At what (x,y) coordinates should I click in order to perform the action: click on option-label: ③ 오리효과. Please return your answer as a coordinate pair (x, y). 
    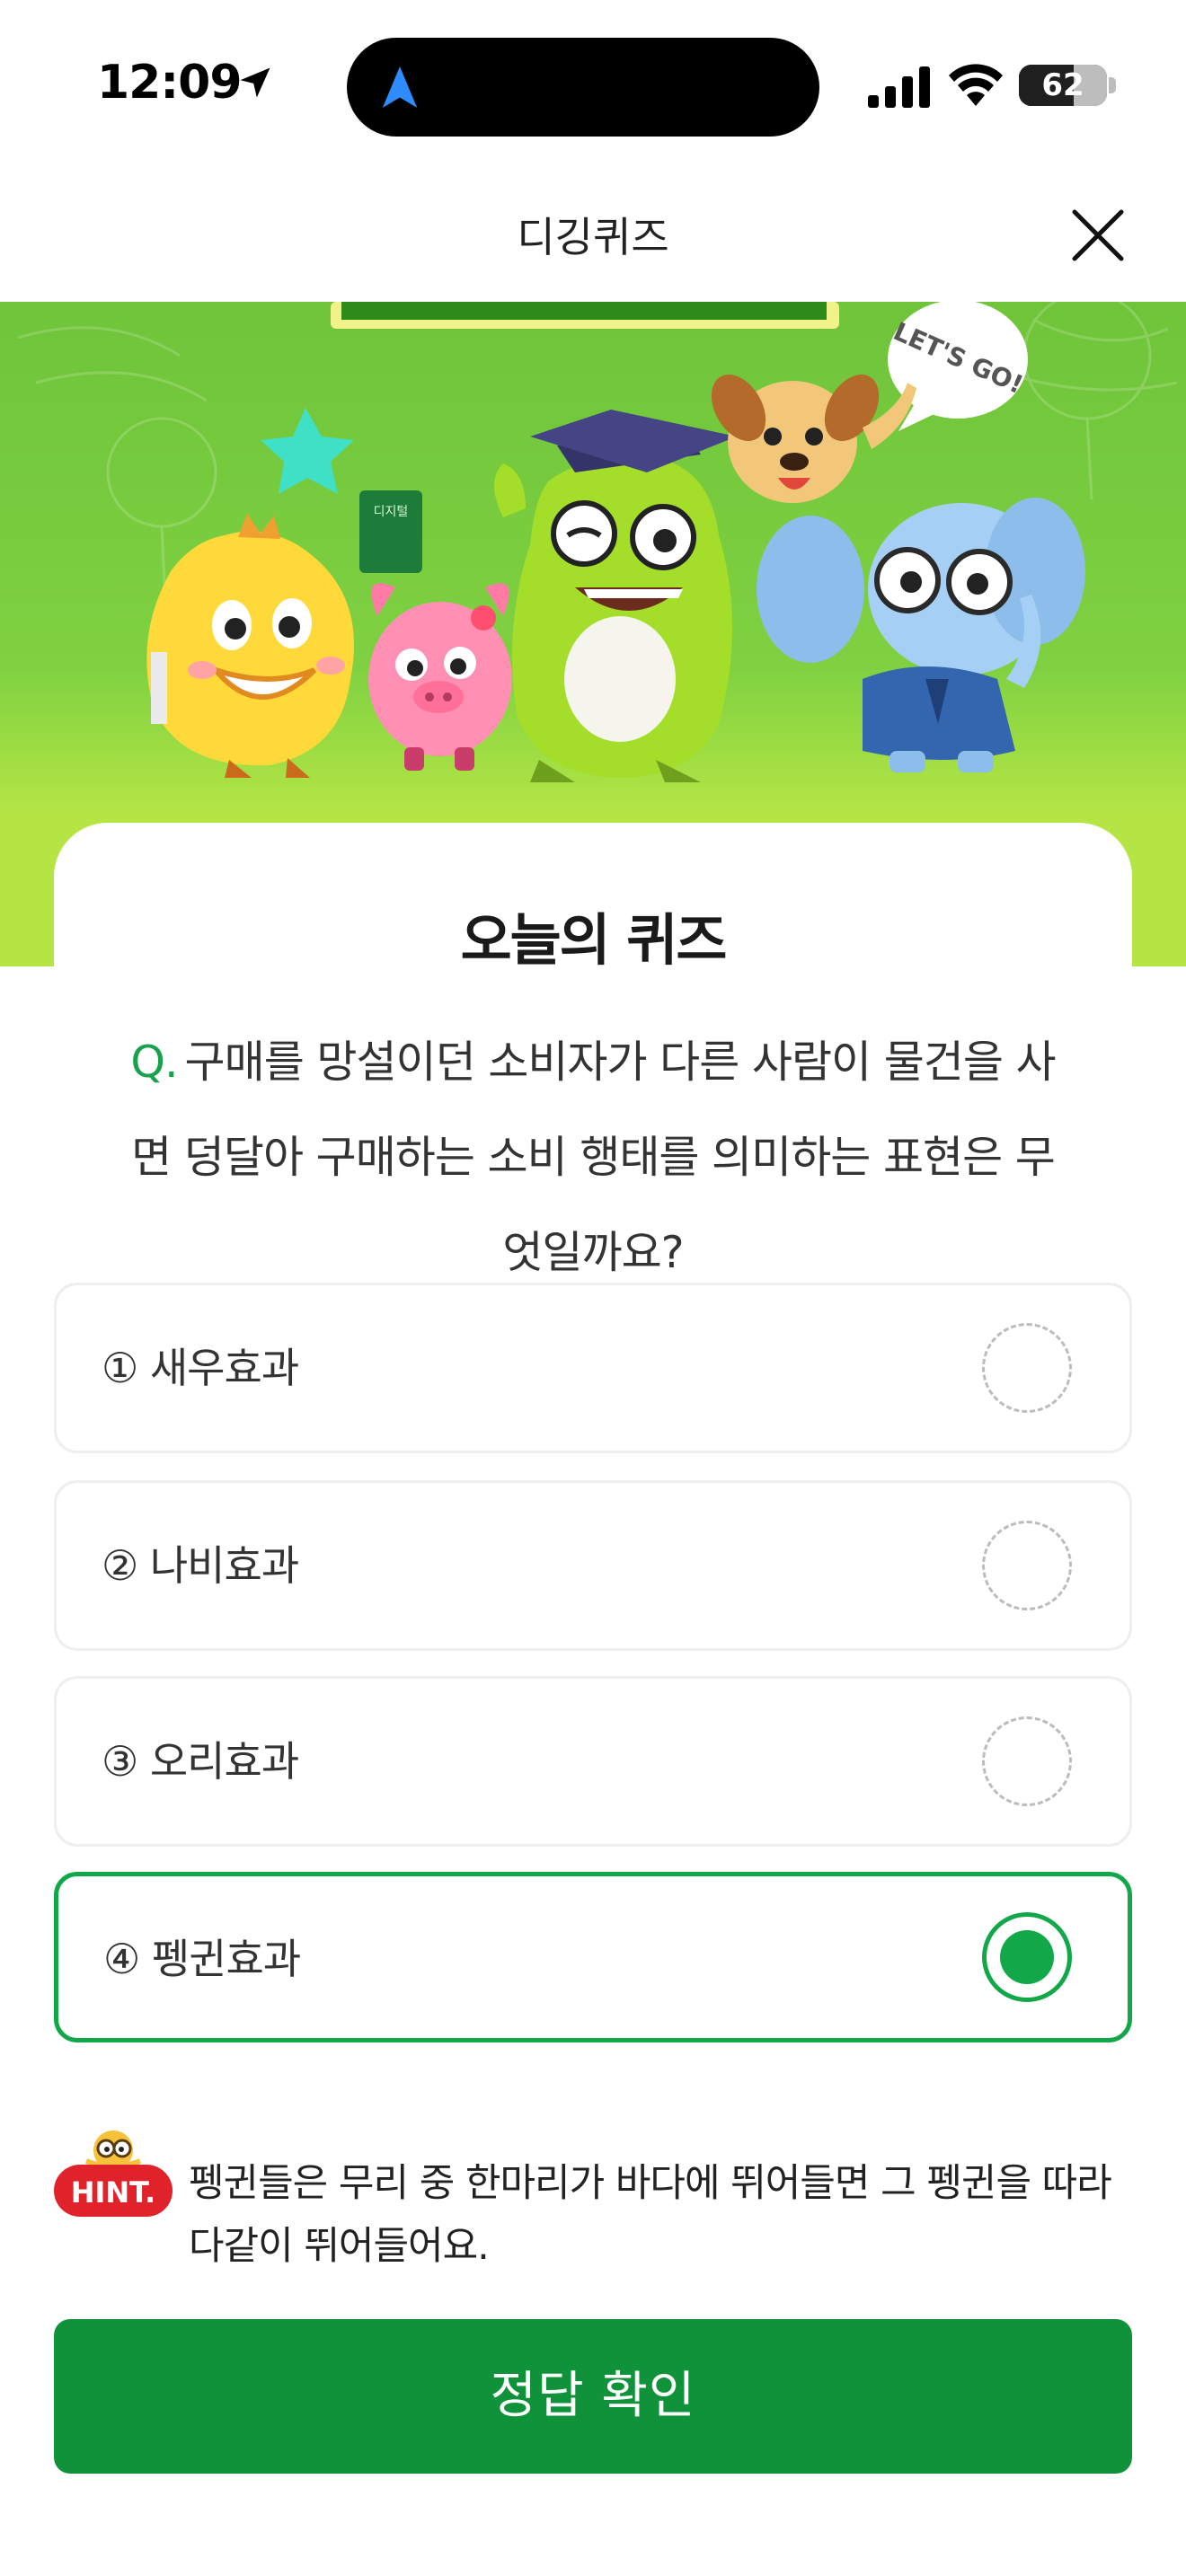
    Looking at the image, I should click on (200, 1761).